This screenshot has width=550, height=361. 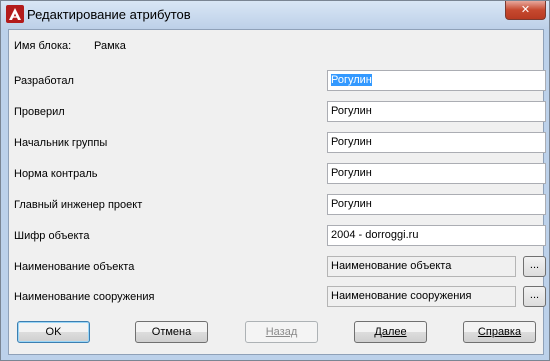 What do you see at coordinates (436, 111) in the screenshot?
I see `attr-field-checked: Рогулин` at bounding box center [436, 111].